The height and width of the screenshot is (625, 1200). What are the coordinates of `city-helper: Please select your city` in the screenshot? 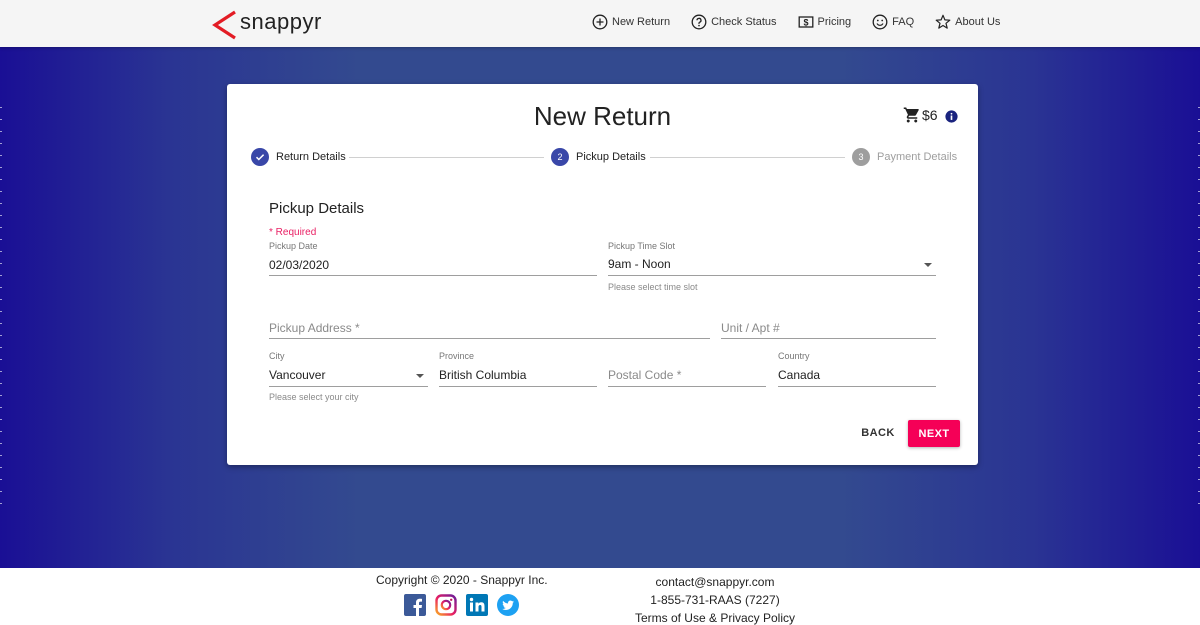 It's located at (314, 397).